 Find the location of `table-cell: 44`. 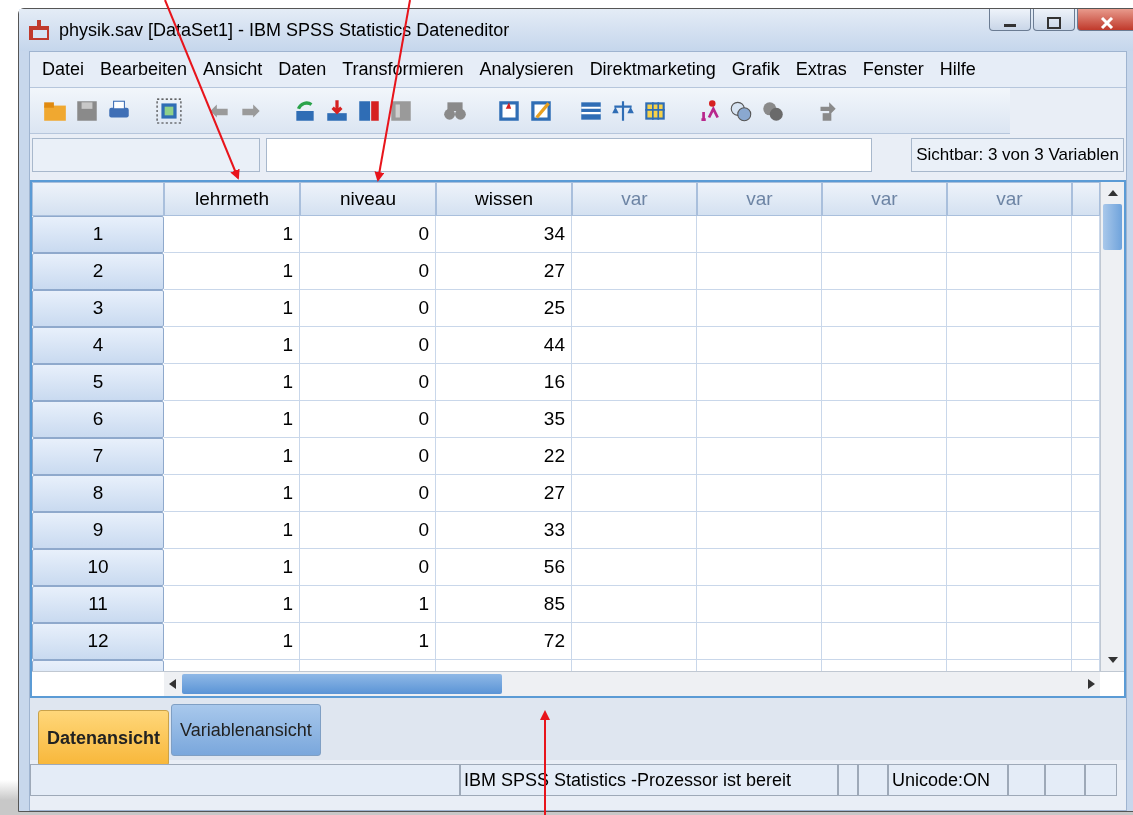

table-cell: 44 is located at coordinates (504, 345).